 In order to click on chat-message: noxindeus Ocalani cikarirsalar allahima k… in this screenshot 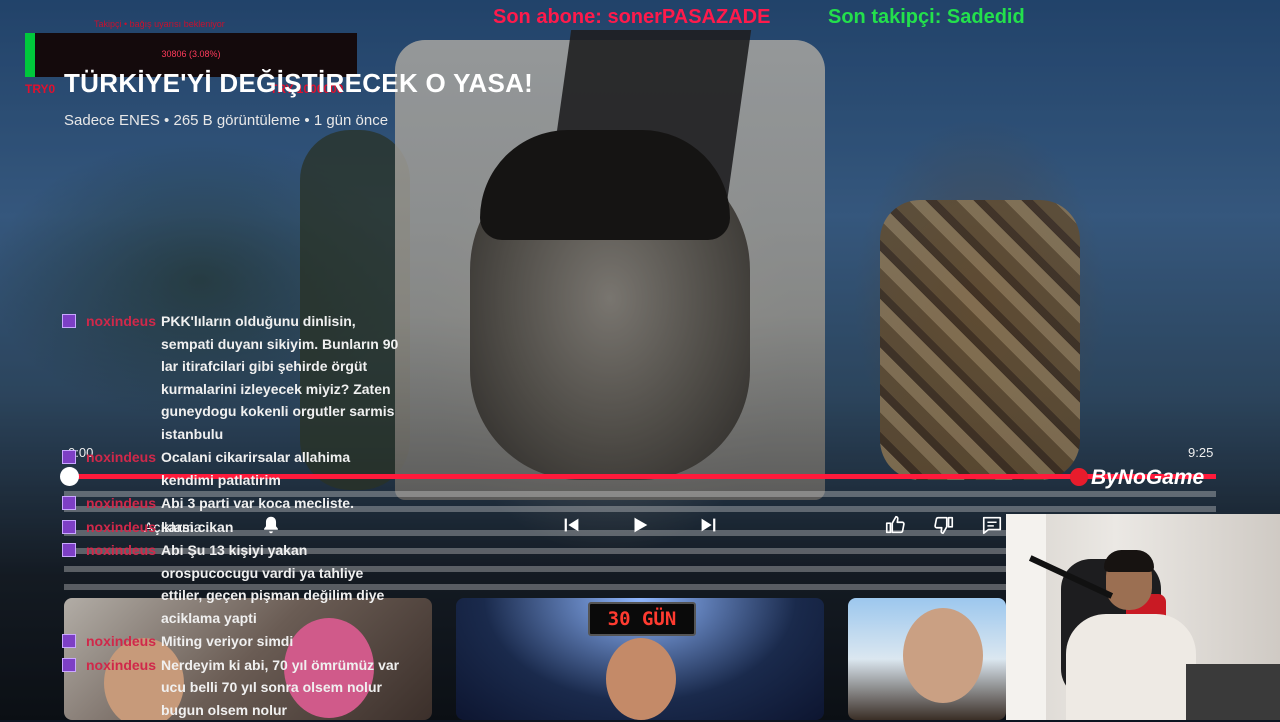, I will do `click(232, 468)`.